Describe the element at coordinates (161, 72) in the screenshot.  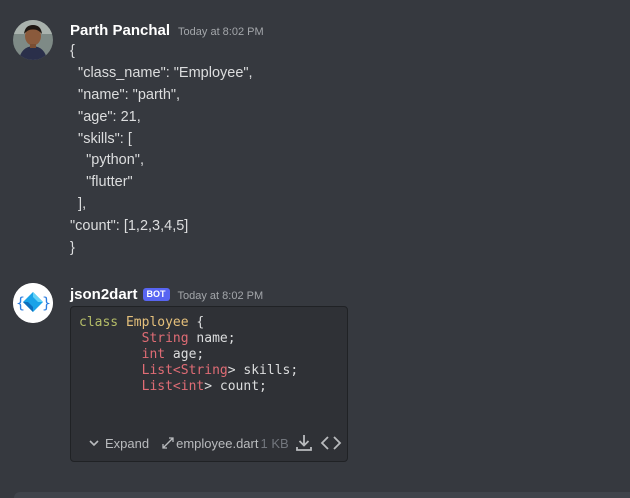
I see `message-line: "class_name": "Employee",` at that location.